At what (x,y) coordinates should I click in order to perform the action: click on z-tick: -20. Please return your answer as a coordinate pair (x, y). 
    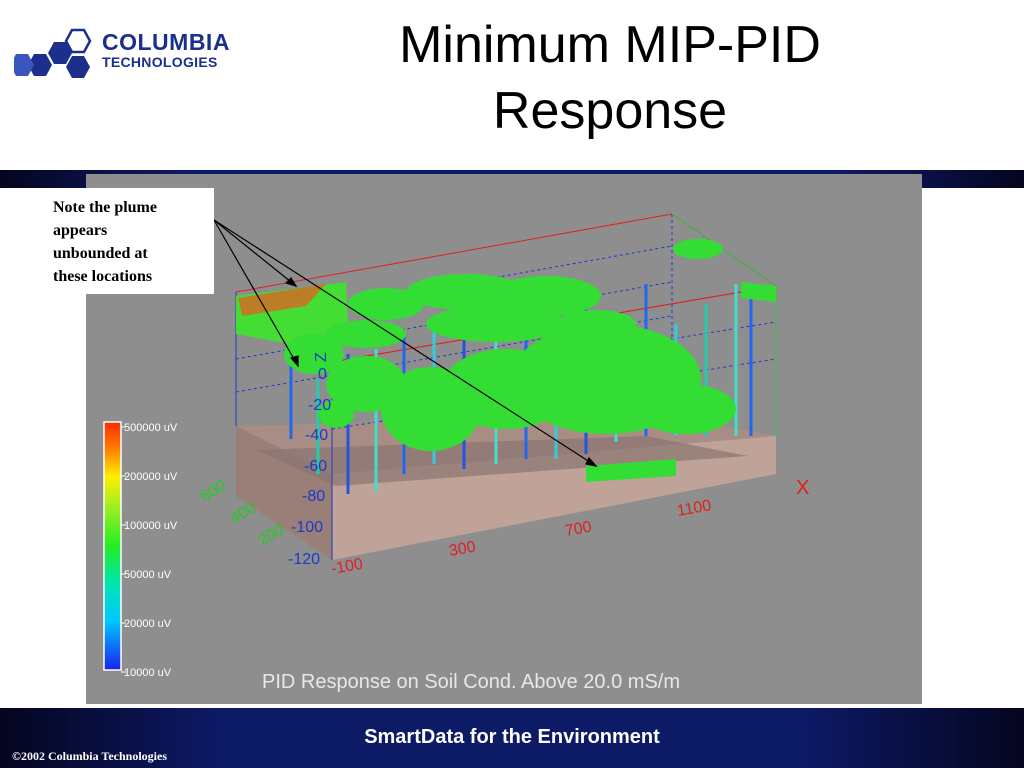
    Looking at the image, I should click on (319, 405).